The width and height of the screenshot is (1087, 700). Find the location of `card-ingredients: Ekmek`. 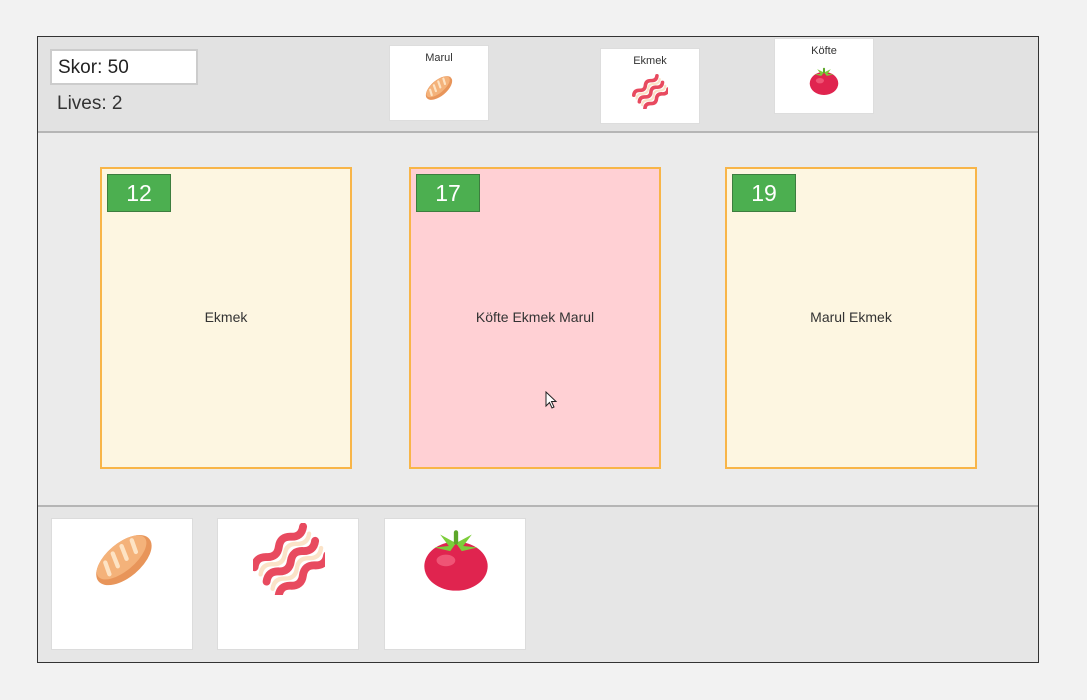

card-ingredients: Ekmek is located at coordinates (226, 317).